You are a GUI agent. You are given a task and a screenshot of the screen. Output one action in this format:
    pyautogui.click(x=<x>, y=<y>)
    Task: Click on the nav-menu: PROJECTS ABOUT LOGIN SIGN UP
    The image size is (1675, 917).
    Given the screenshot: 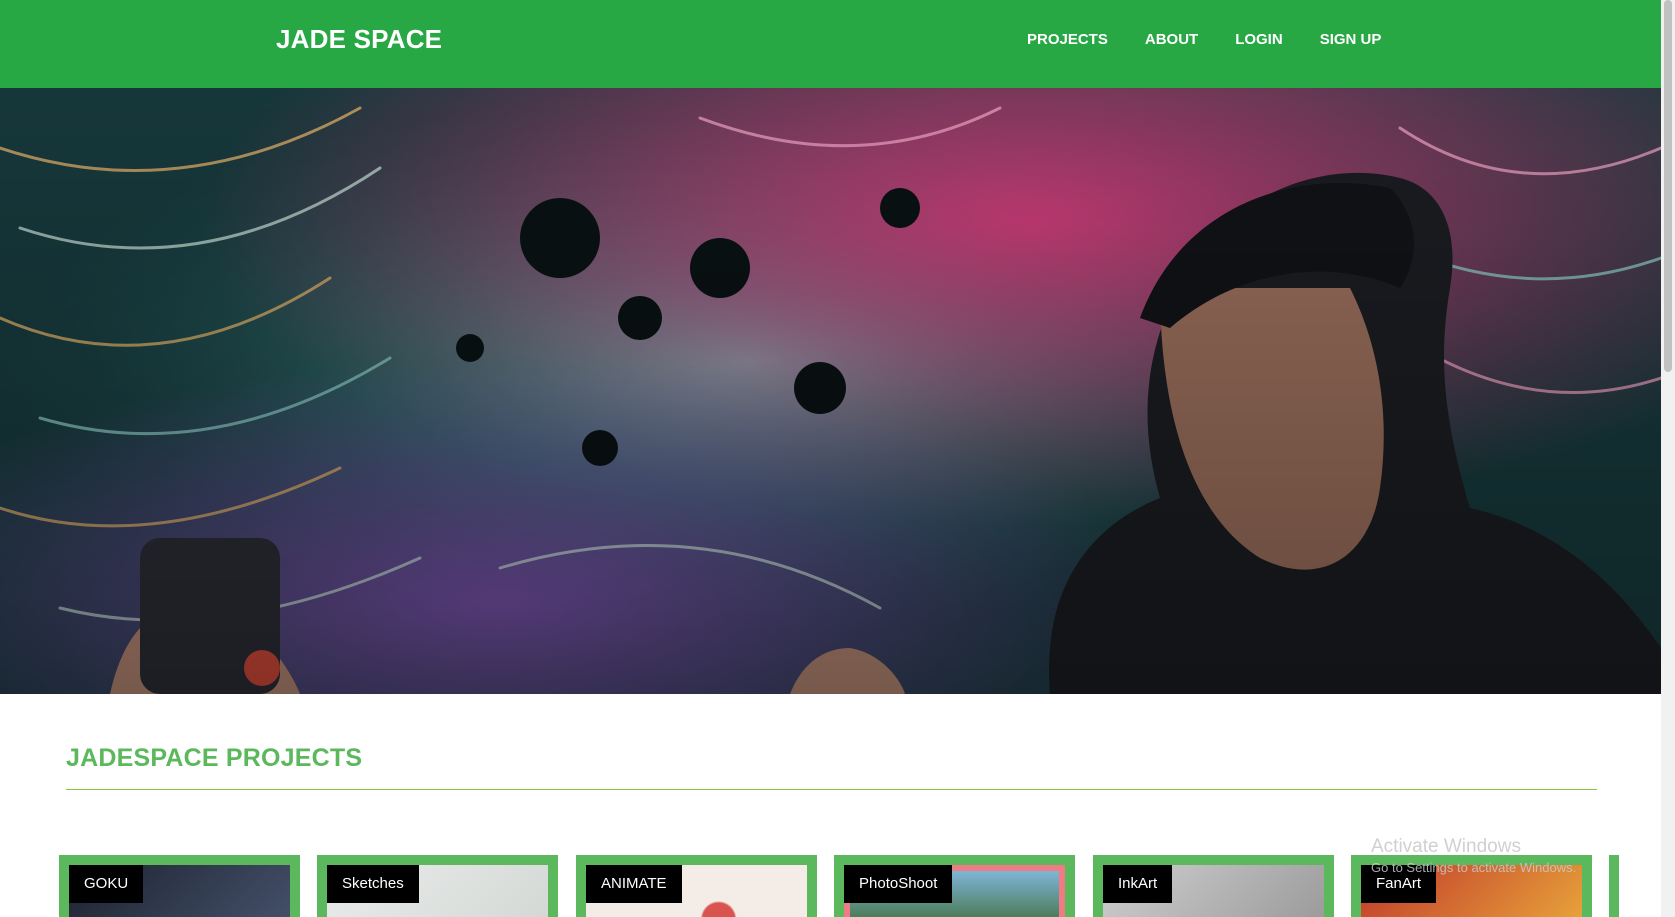 What is the action you would take?
    pyautogui.click(x=1222, y=39)
    